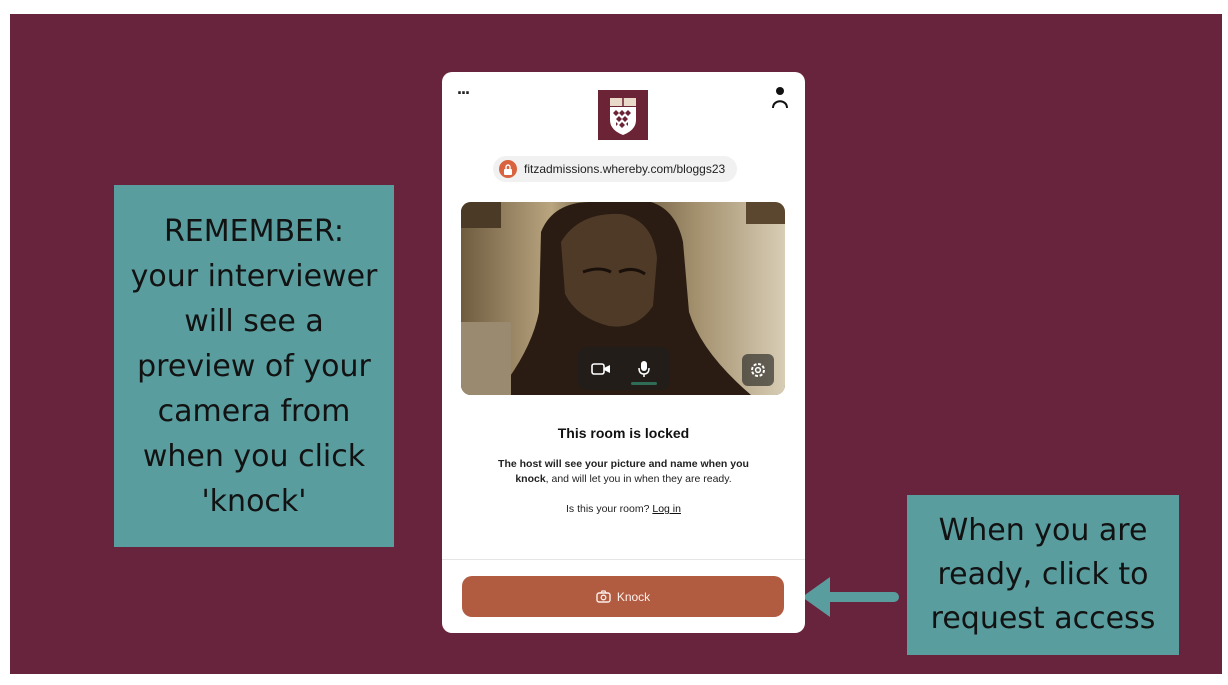  What do you see at coordinates (603, 596) in the screenshot?
I see `knock-camera-icon` at bounding box center [603, 596].